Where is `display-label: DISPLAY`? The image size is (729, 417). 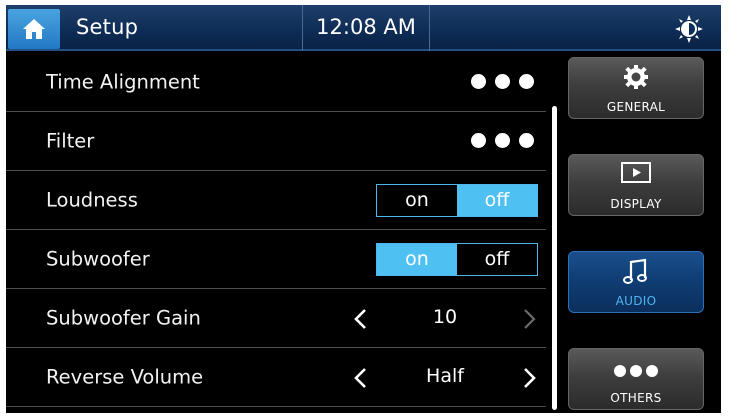
display-label: DISPLAY is located at coordinates (636, 204).